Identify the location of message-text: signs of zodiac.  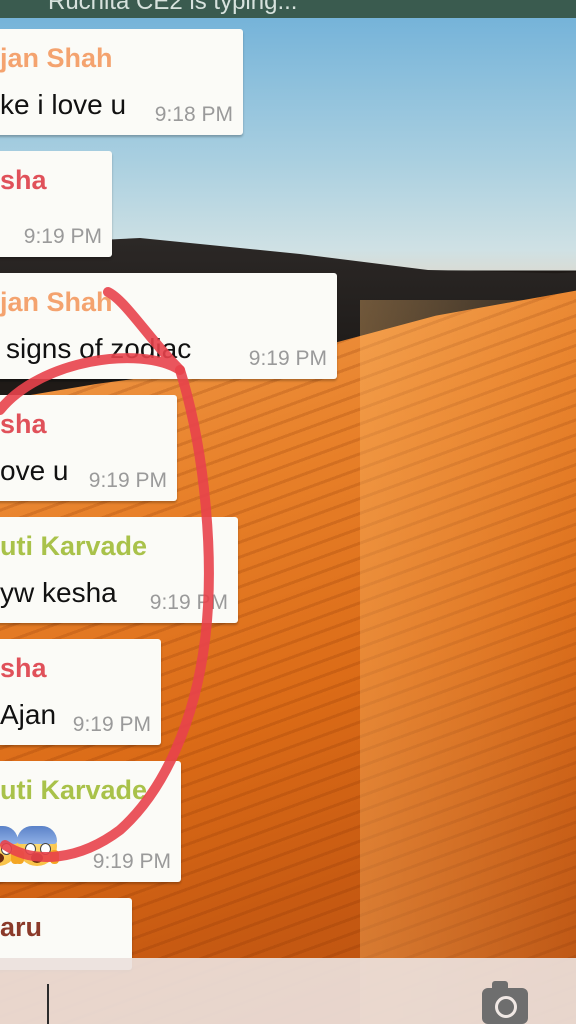
(99, 348).